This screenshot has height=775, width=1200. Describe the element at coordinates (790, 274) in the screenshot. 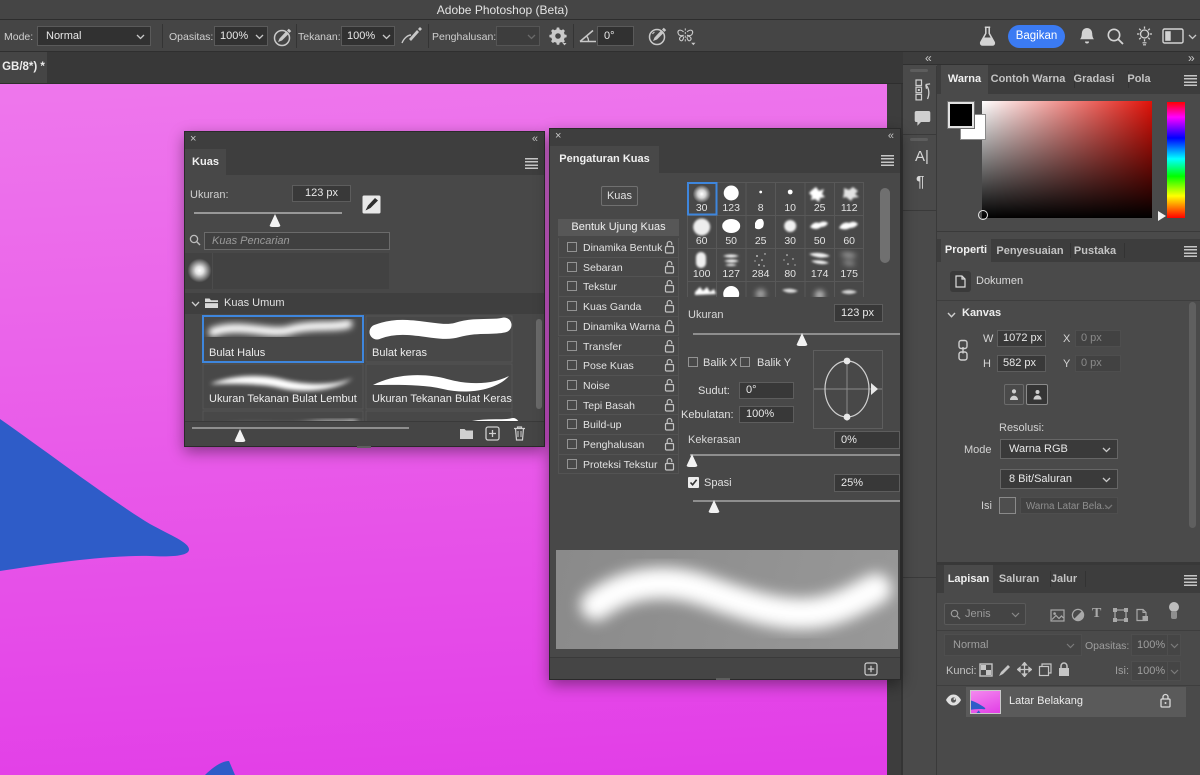

I see `svg-text: 80` at that location.